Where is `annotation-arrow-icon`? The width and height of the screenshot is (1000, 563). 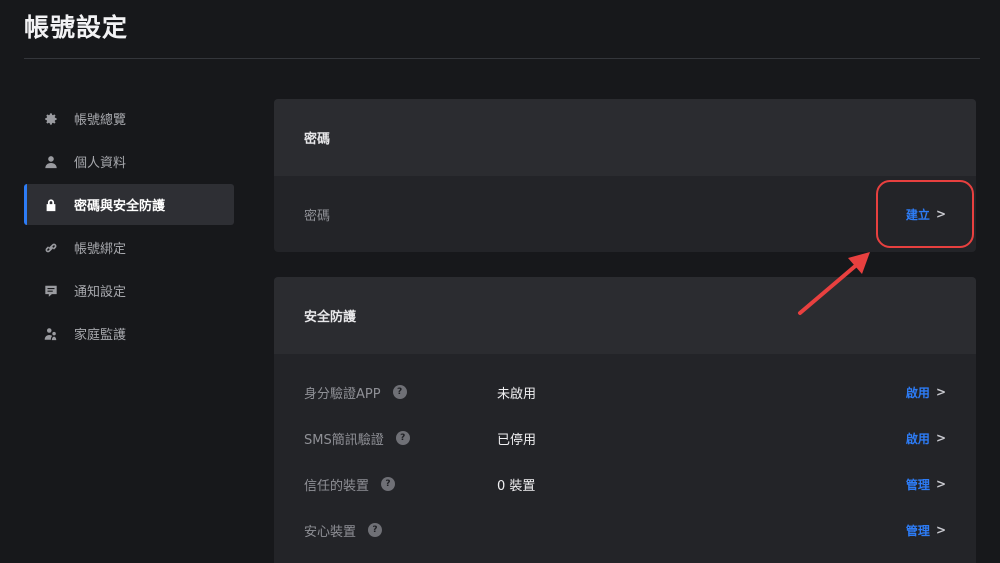 annotation-arrow-icon is located at coordinates (834, 283).